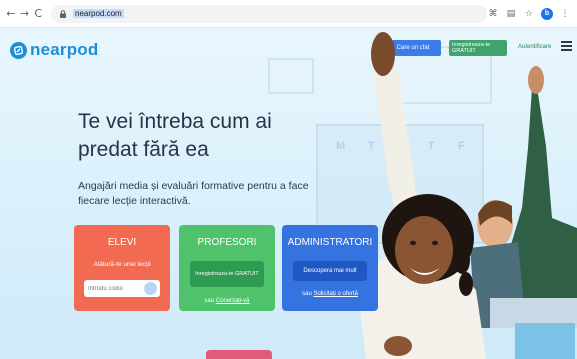  Describe the element at coordinates (547, 13) in the screenshot. I see `profile-avatar: b` at that location.